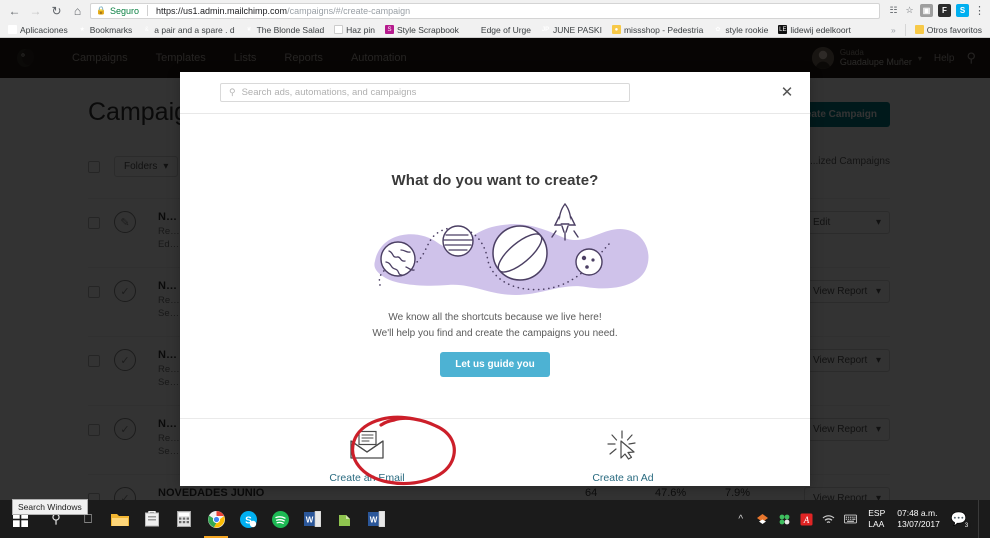 The width and height of the screenshot is (990, 538). Describe the element at coordinates (962, 10) in the screenshot. I see `extension-skype-icon: S` at that location.